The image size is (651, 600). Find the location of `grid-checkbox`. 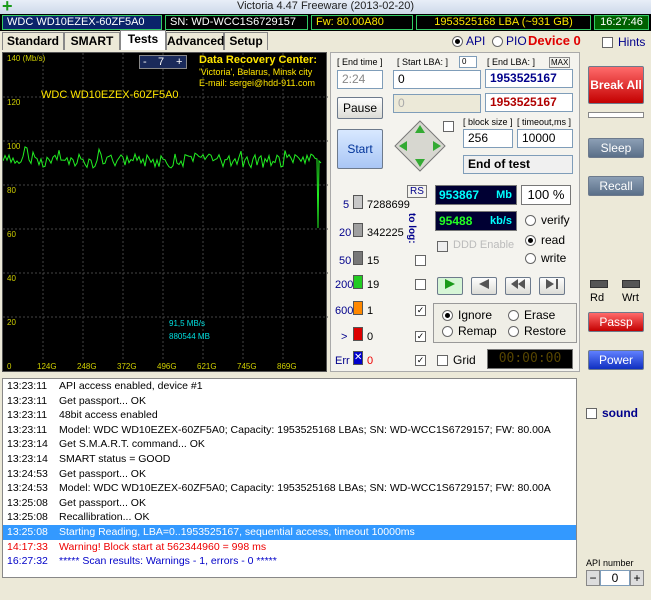

grid-checkbox is located at coordinates (442, 360).